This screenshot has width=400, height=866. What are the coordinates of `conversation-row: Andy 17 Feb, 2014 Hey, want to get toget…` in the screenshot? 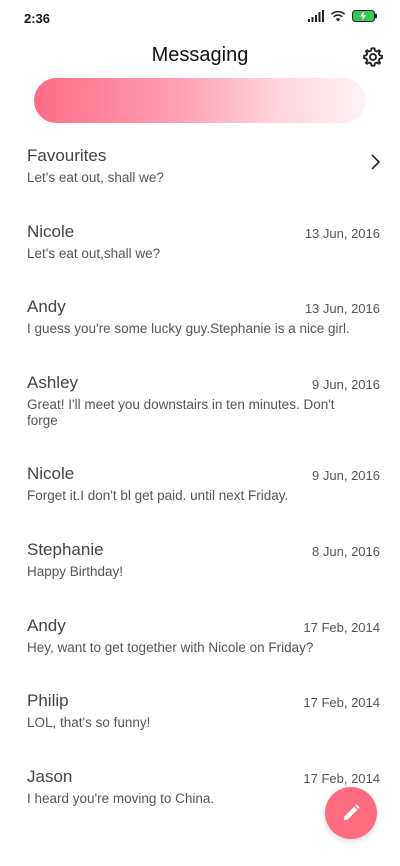 It's located at (200, 641).